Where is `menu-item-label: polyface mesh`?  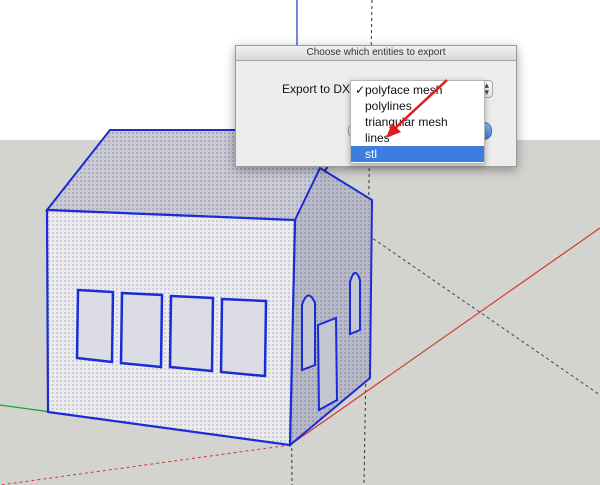
menu-item-label: polyface mesh is located at coordinates (404, 90).